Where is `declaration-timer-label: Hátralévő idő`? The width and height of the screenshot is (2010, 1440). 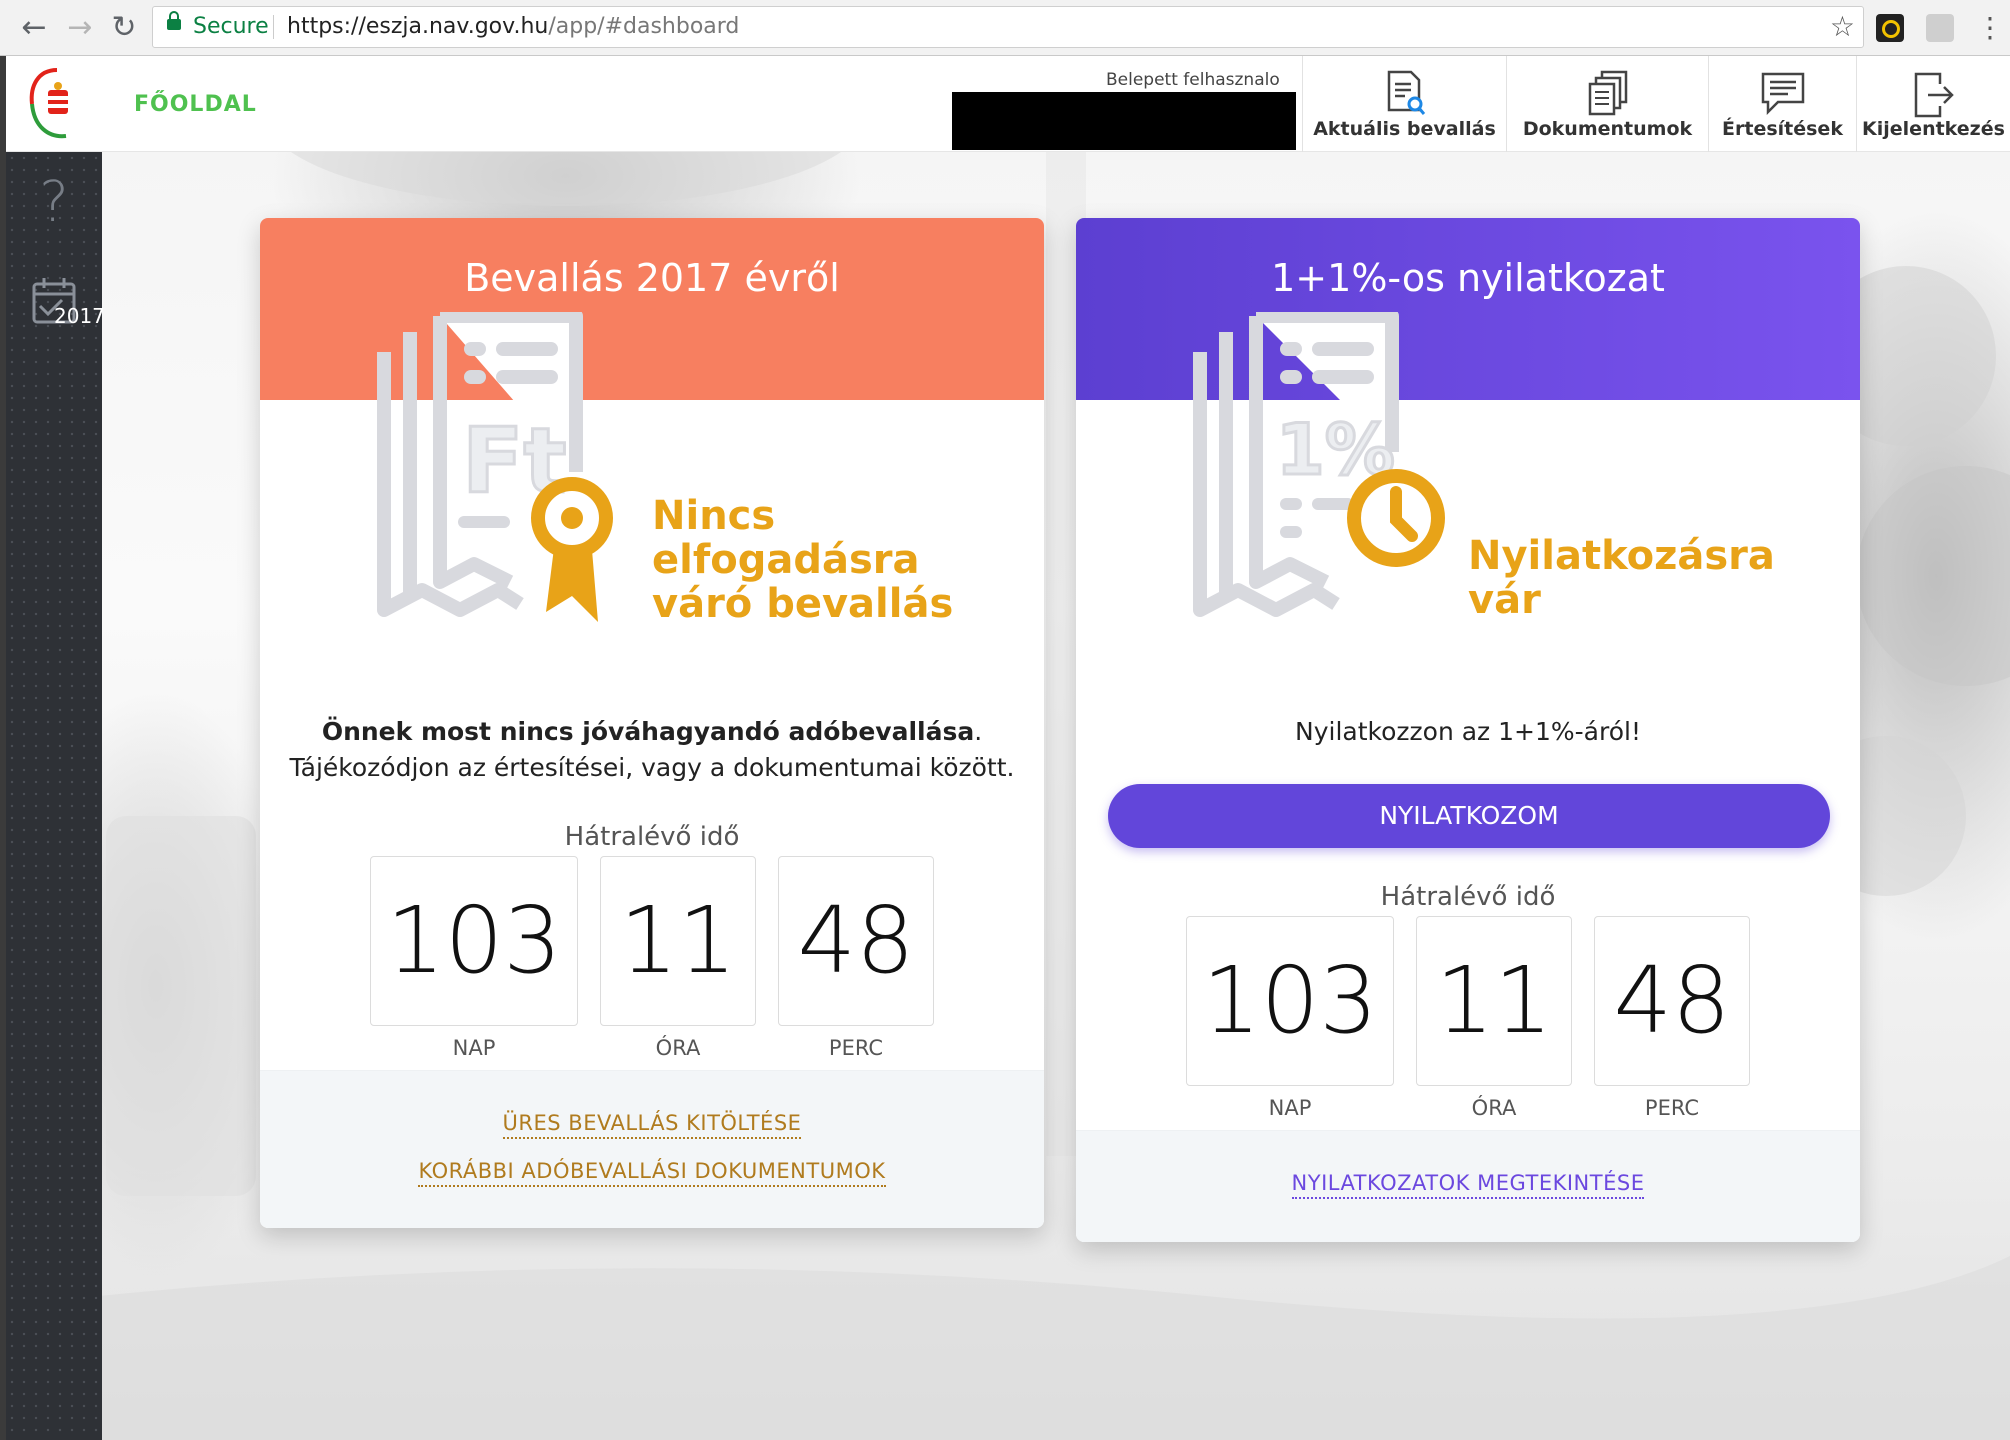 declaration-timer-label: Hátralévő idő is located at coordinates (1468, 897).